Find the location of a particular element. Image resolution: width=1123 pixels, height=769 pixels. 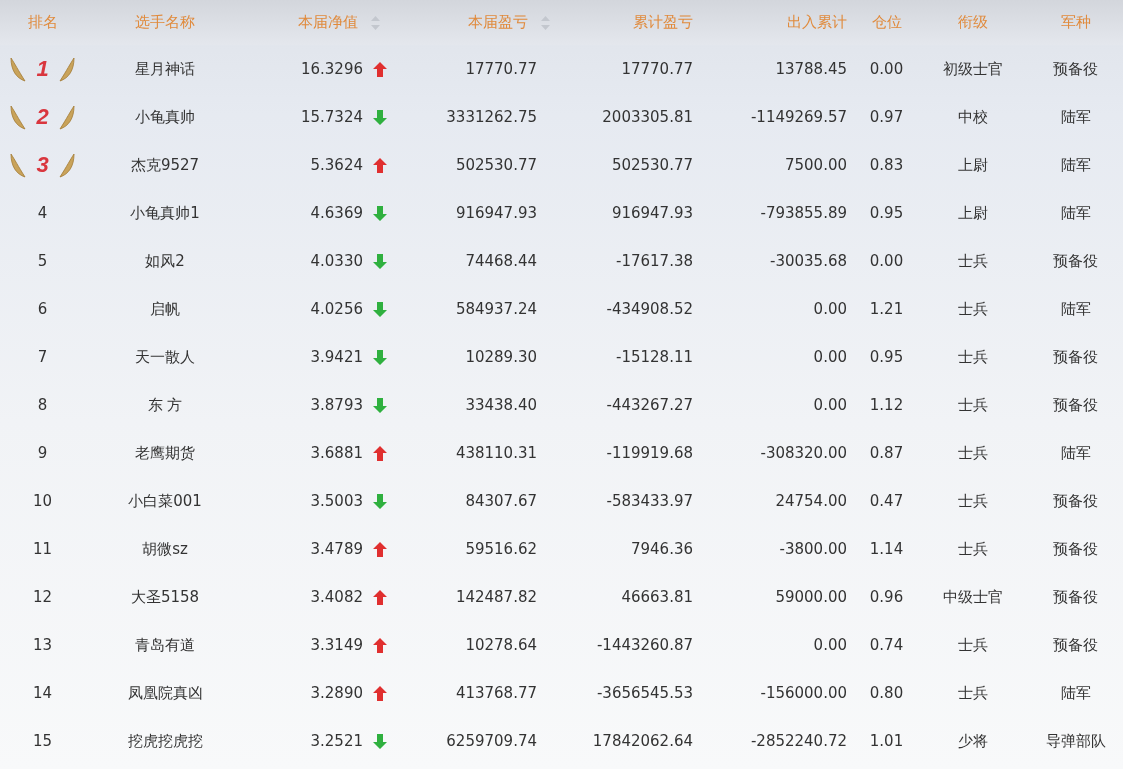

rank-number: 2 is located at coordinates (42, 117).